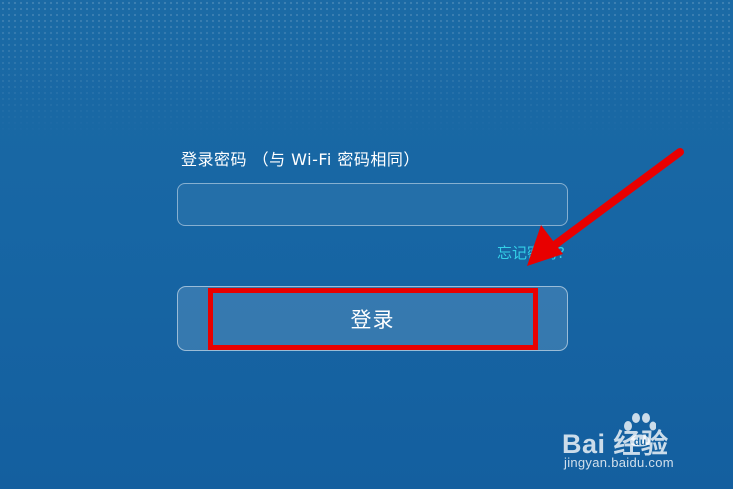 The height and width of the screenshot is (489, 733). What do you see at coordinates (300, 159) in the screenshot?
I see `password-label: 登录密码 （与 Wi-Fi 密码相同）` at bounding box center [300, 159].